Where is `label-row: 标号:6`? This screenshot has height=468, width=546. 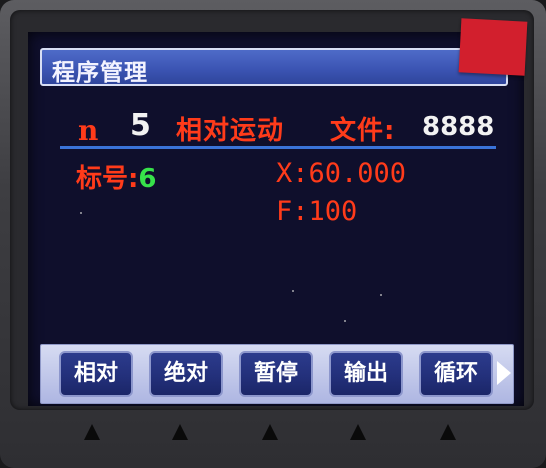 label-row: 标号:6 is located at coordinates (116, 176).